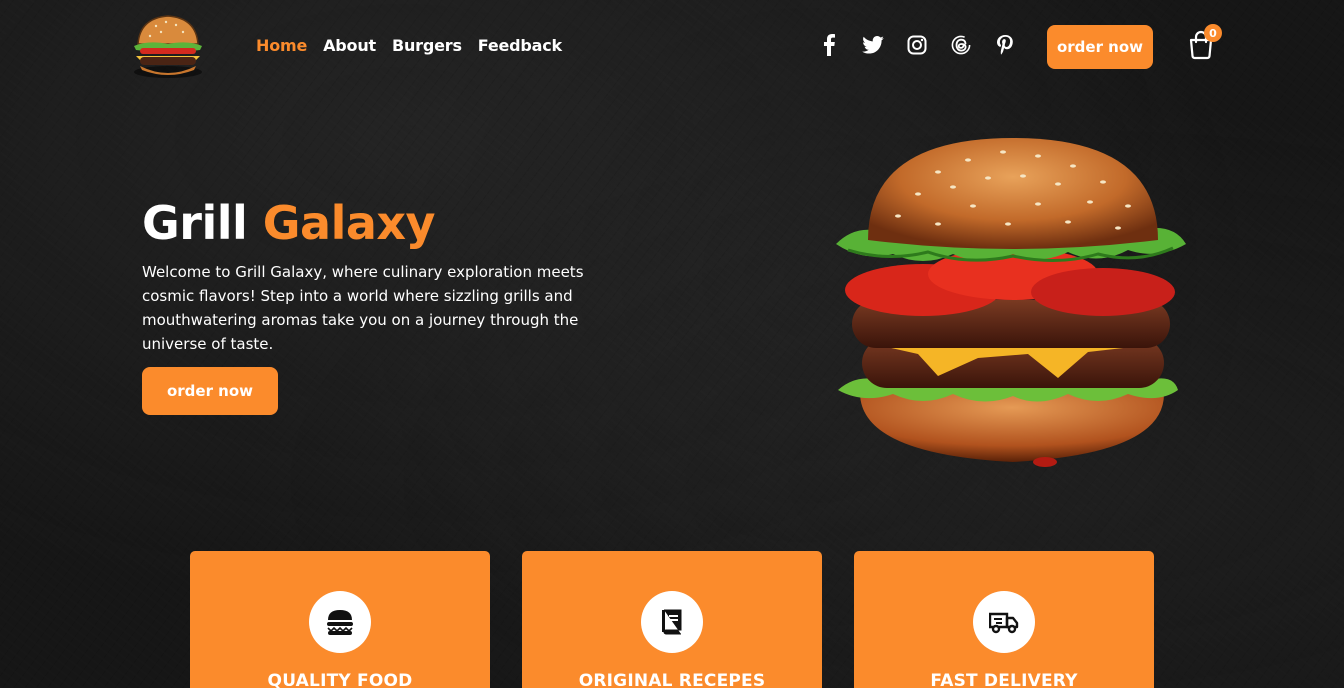 The height and width of the screenshot is (688, 1344). I want to click on header-order-button: order now, so click(1100, 47).